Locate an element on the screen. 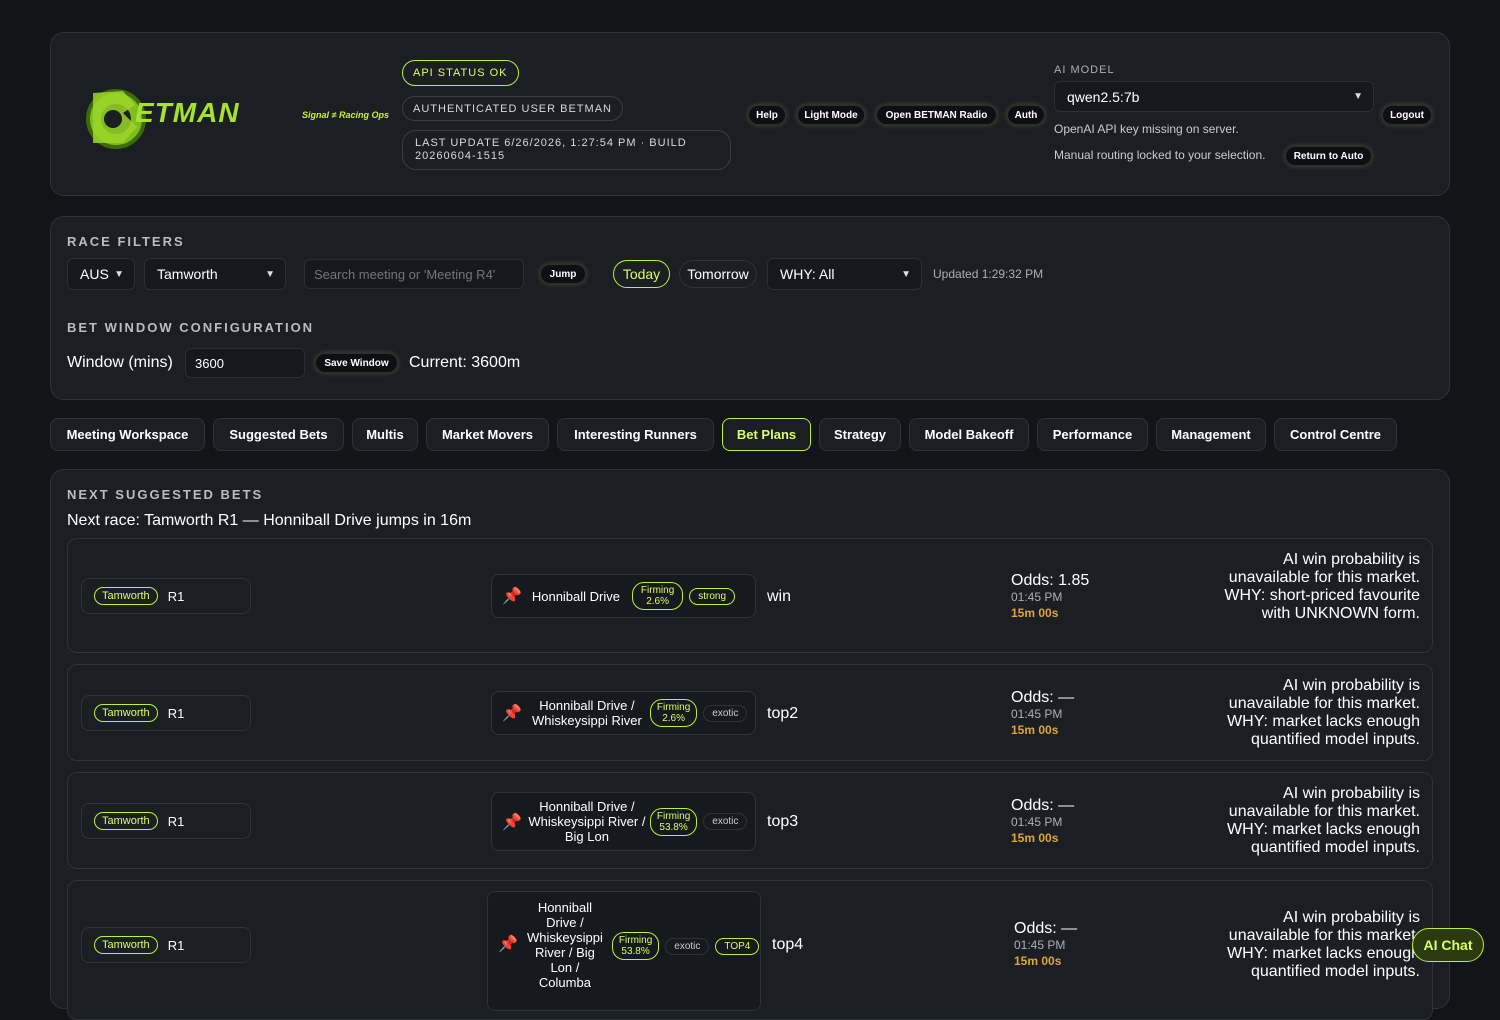  bet-type: top4 is located at coordinates (788, 944).